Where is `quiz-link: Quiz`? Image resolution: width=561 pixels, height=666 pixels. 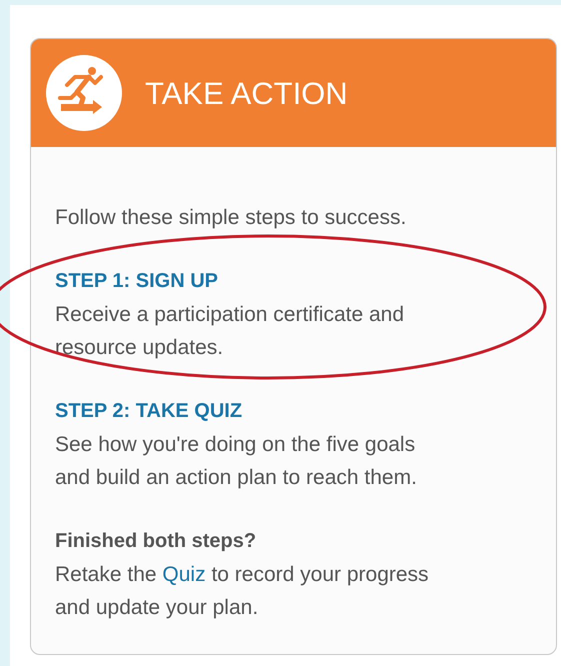 quiz-link: Quiz is located at coordinates (184, 574).